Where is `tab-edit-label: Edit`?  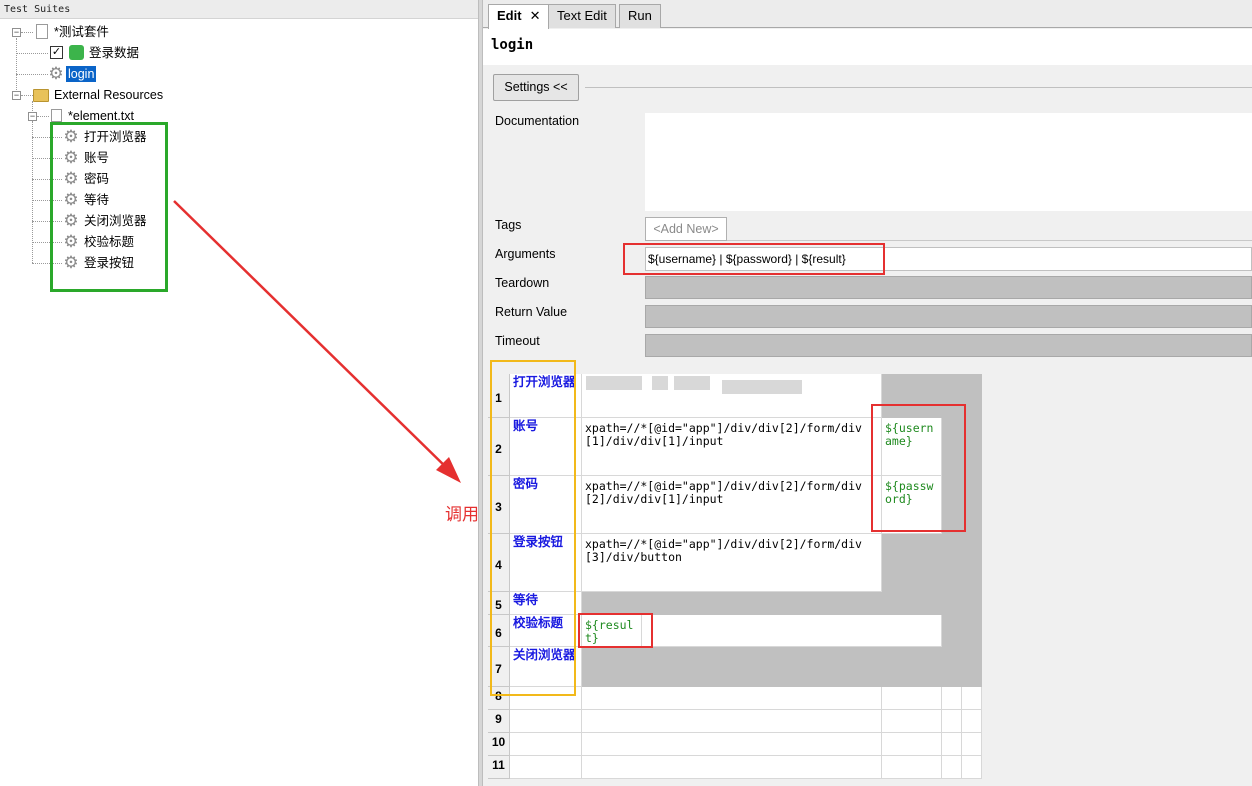
tab-edit-label: Edit is located at coordinates (509, 15).